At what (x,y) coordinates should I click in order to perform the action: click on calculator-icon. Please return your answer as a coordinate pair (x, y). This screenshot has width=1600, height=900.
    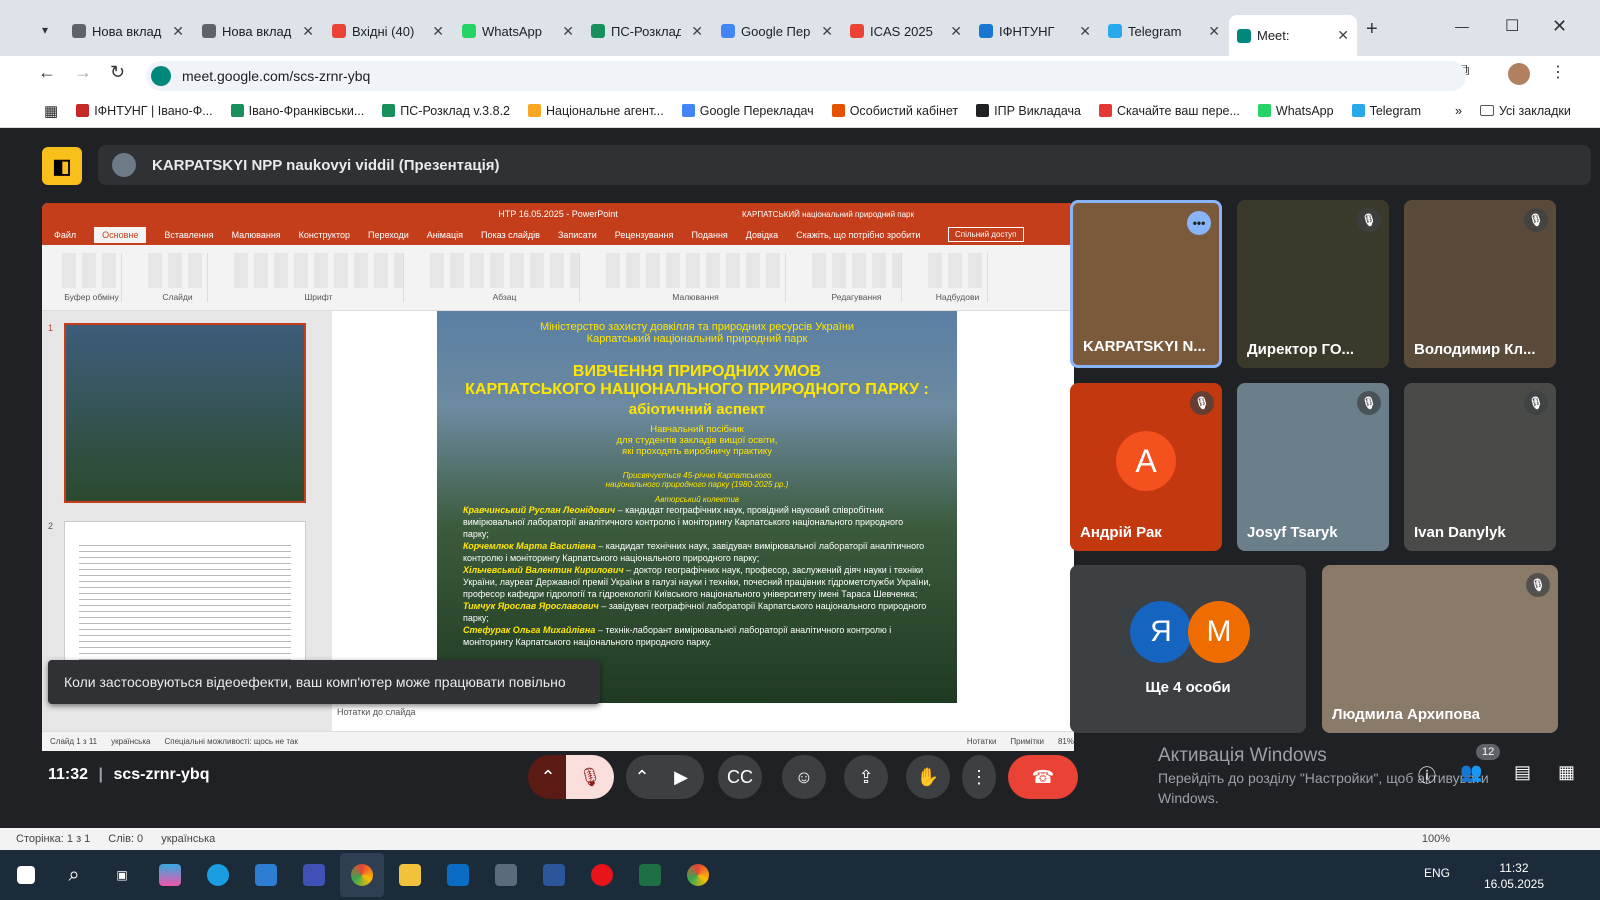
    Looking at the image, I should click on (506, 875).